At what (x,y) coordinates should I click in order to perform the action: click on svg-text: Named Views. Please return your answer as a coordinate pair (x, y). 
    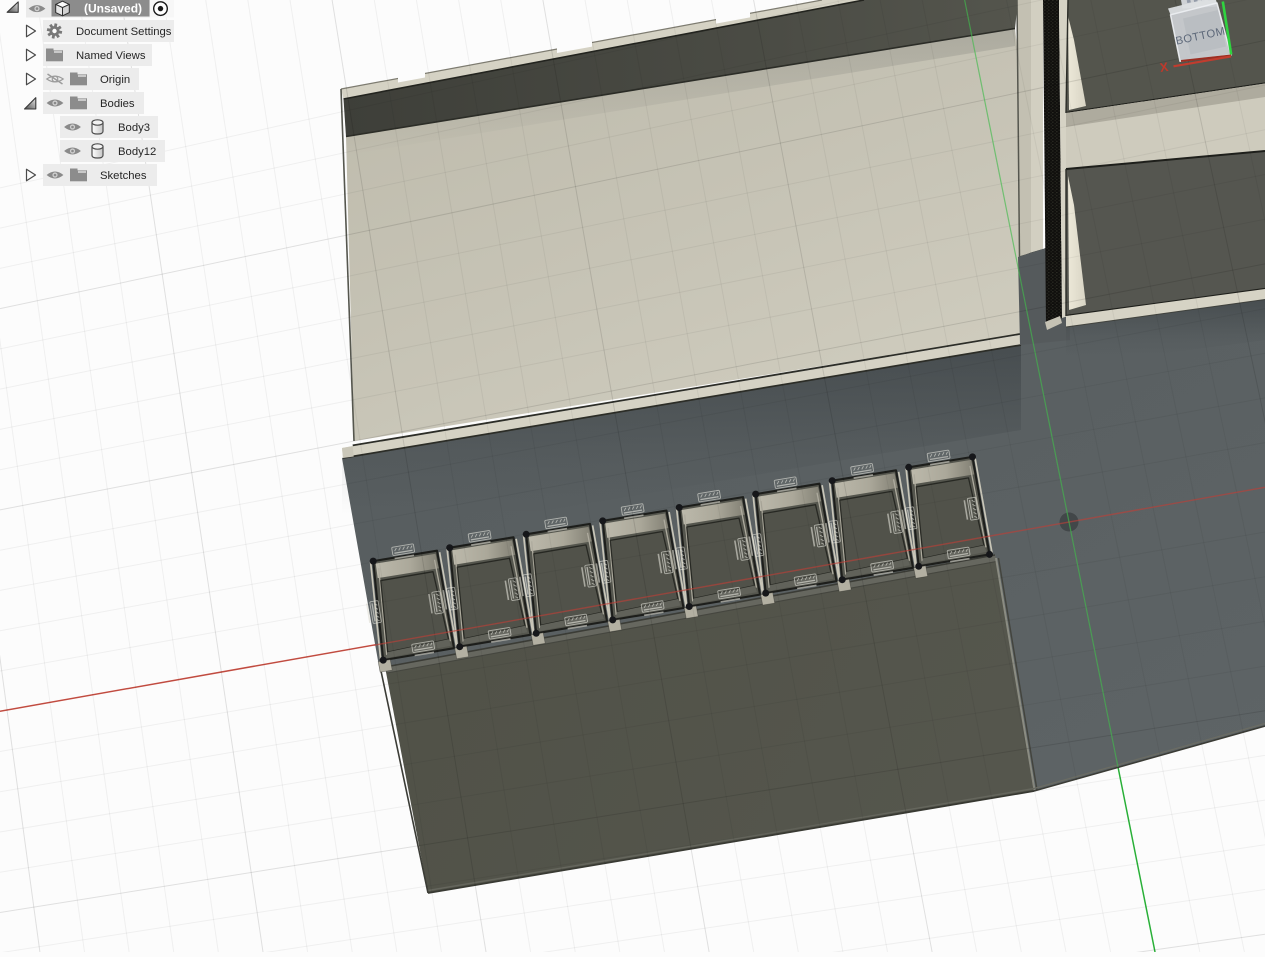
    Looking at the image, I should click on (111, 56).